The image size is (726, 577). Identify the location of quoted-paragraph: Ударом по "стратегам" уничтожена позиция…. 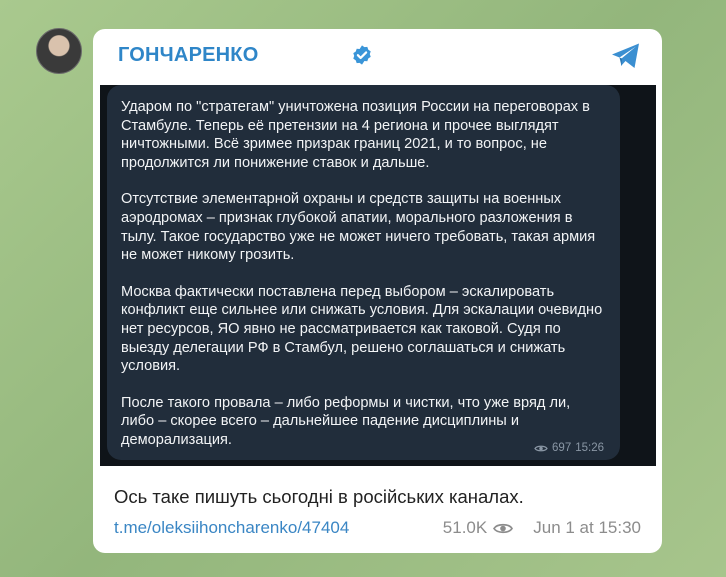
(355, 135).